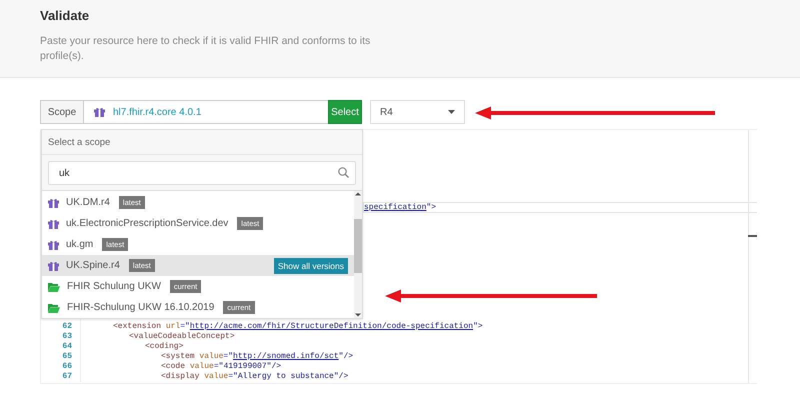  What do you see at coordinates (254, 377) in the screenshot?
I see `code-line: <display value="Allergy to substance"/>` at bounding box center [254, 377].